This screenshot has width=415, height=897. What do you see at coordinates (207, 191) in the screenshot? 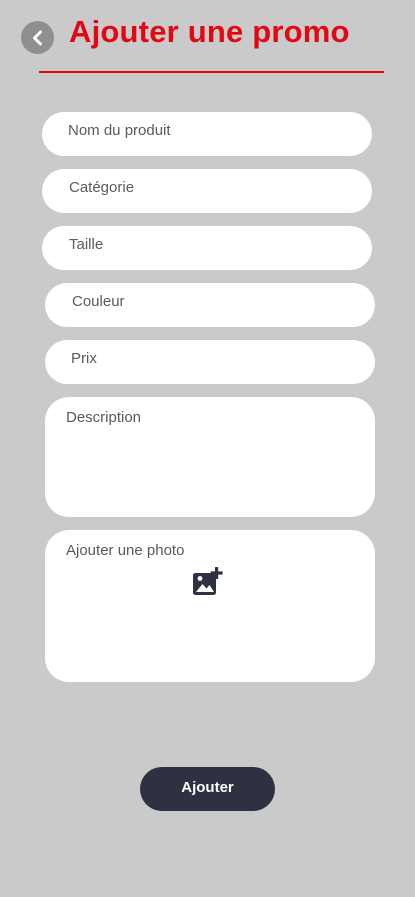
I see `category-field: Catégorie` at bounding box center [207, 191].